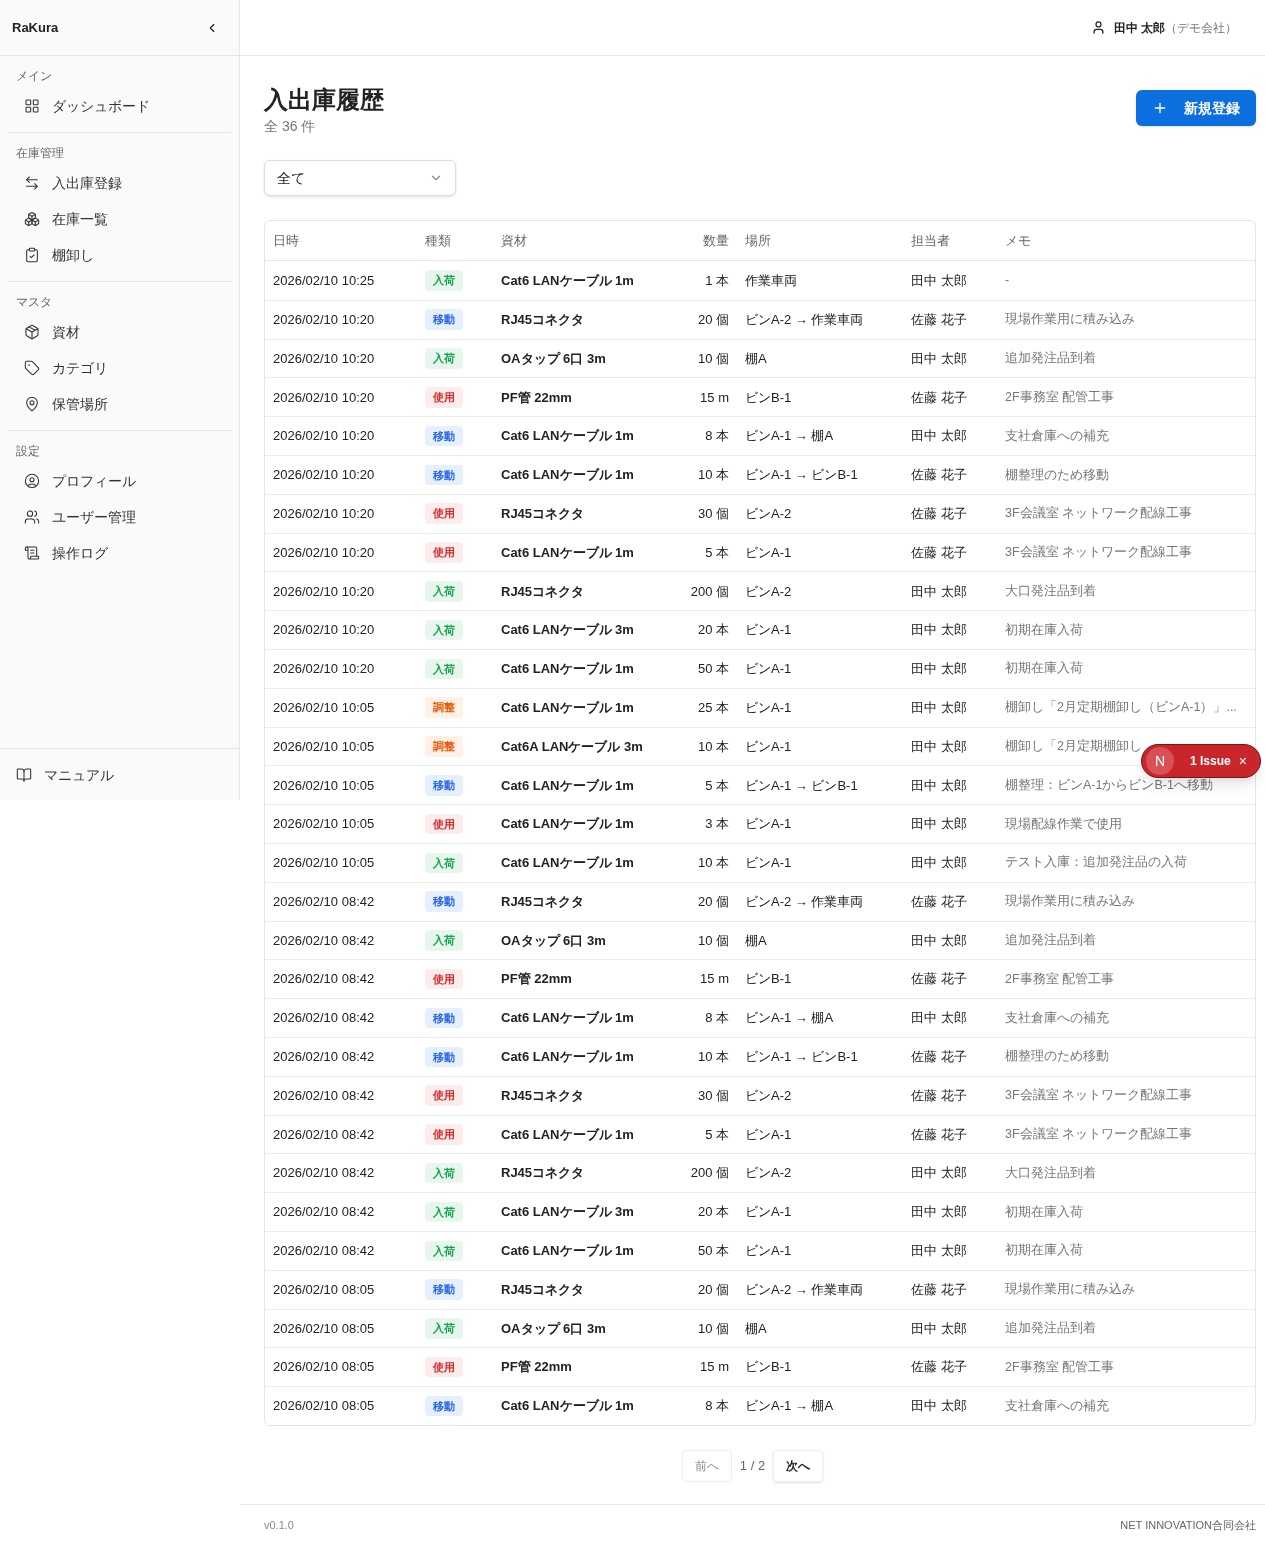  Describe the element at coordinates (1057, 475) in the screenshot. I see `memo-cell-text: 棚整理のため移動` at that location.